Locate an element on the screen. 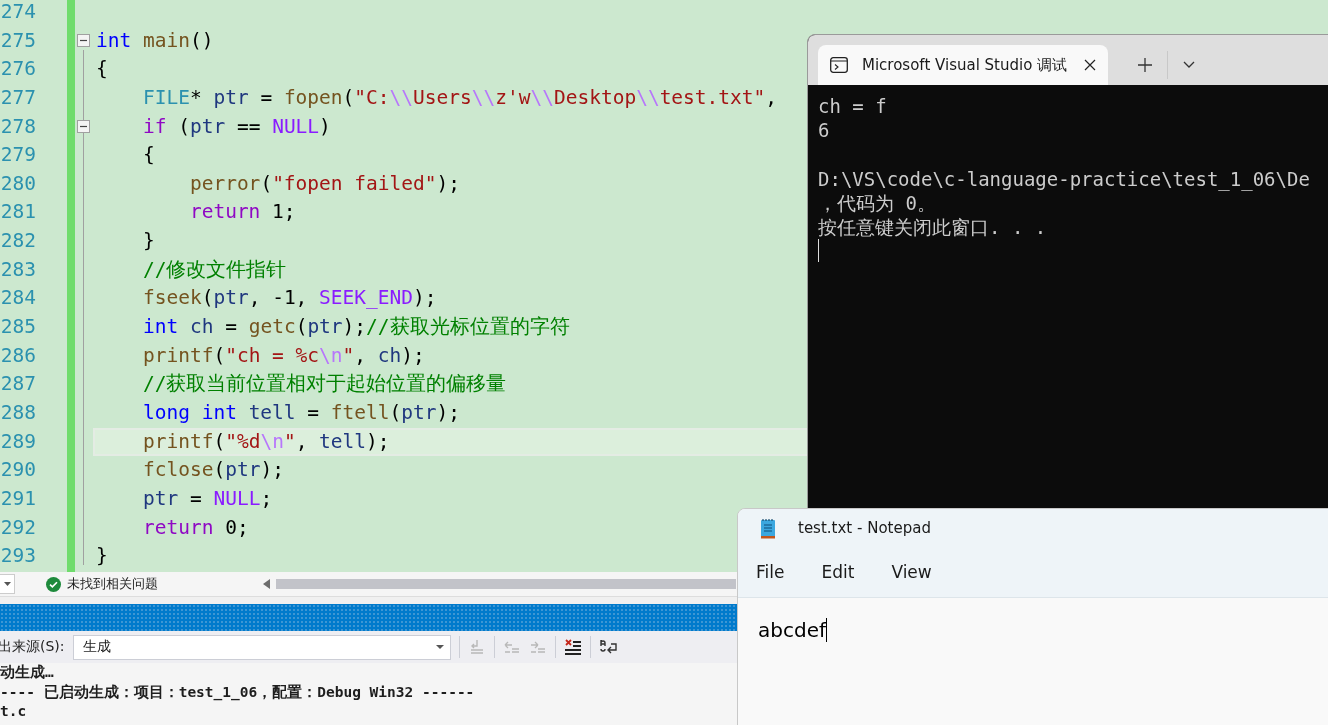  line-number: 278 is located at coordinates (18, 126).